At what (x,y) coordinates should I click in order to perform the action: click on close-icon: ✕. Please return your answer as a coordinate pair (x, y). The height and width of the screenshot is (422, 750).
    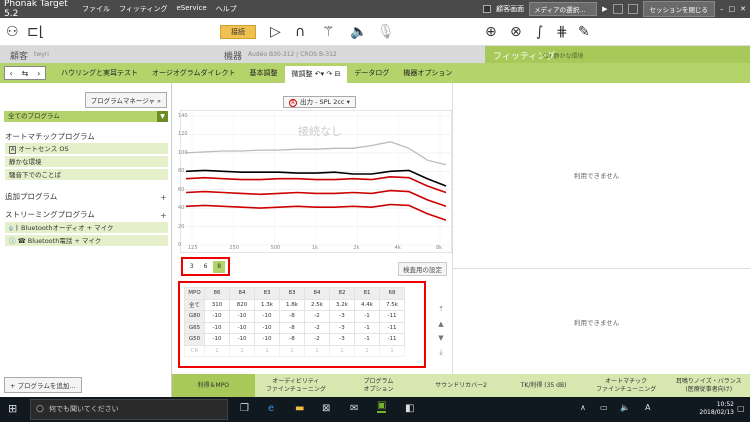
    Looking at the image, I should click on (743, 9).